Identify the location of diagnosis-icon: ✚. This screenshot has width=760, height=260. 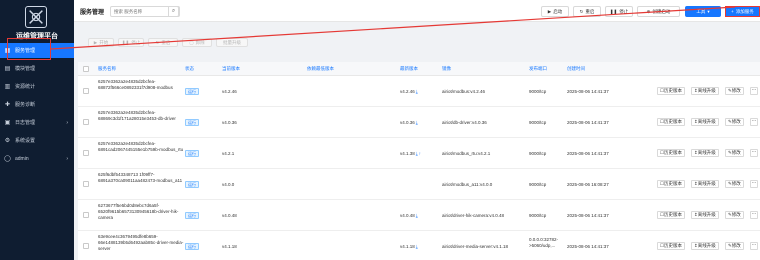
(7, 105).